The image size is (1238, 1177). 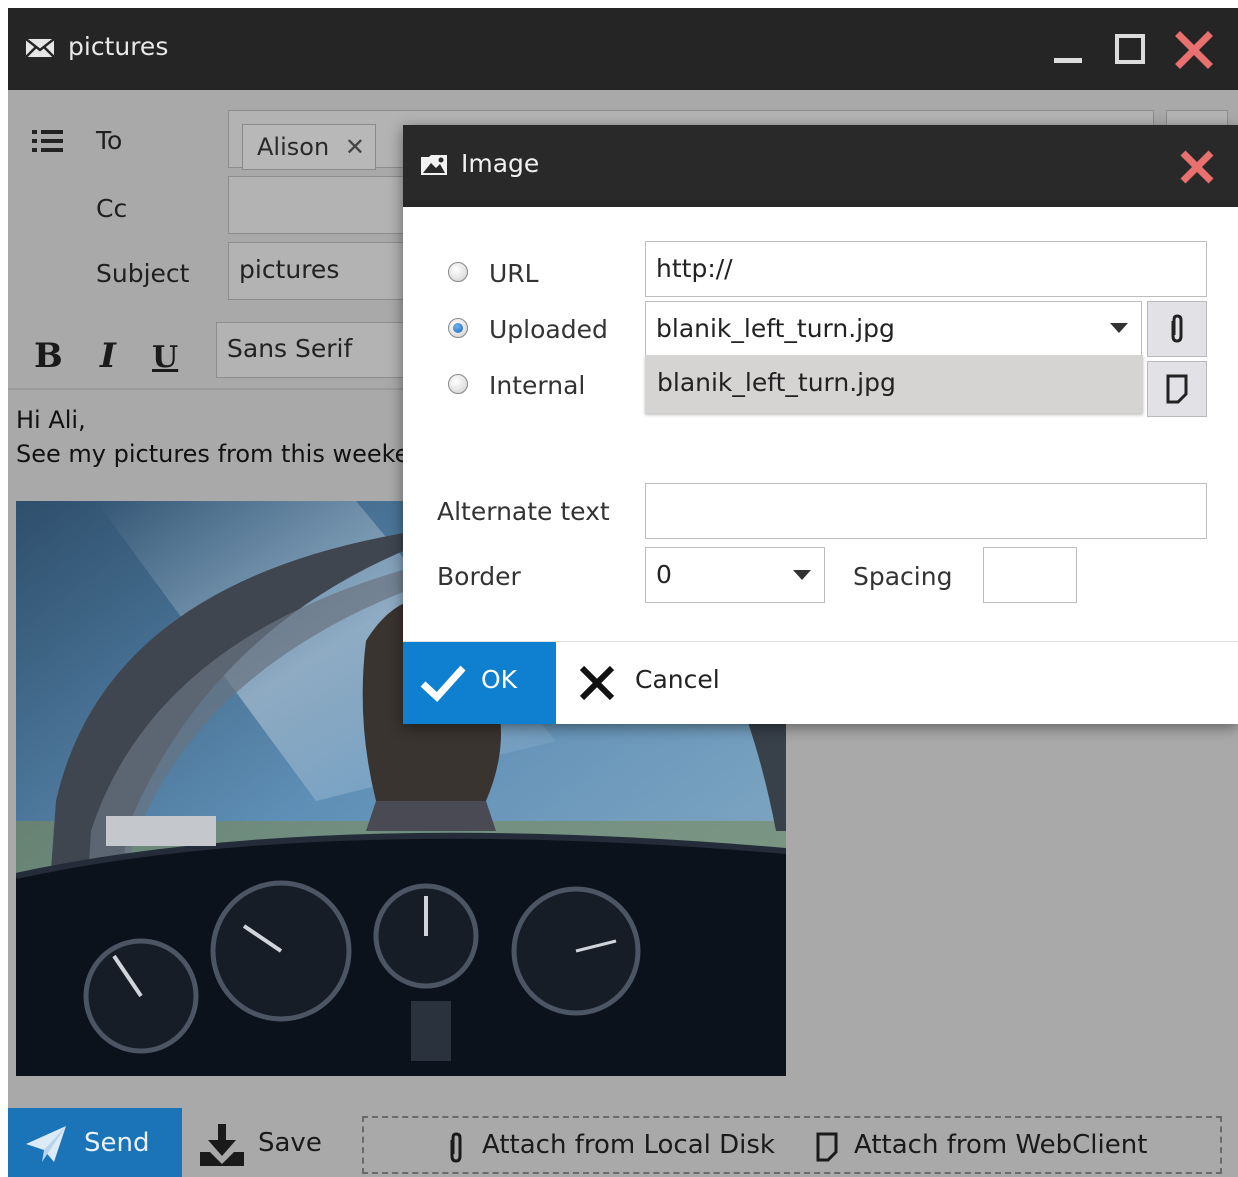 I want to click on envelope-icon, so click(x=40, y=48).